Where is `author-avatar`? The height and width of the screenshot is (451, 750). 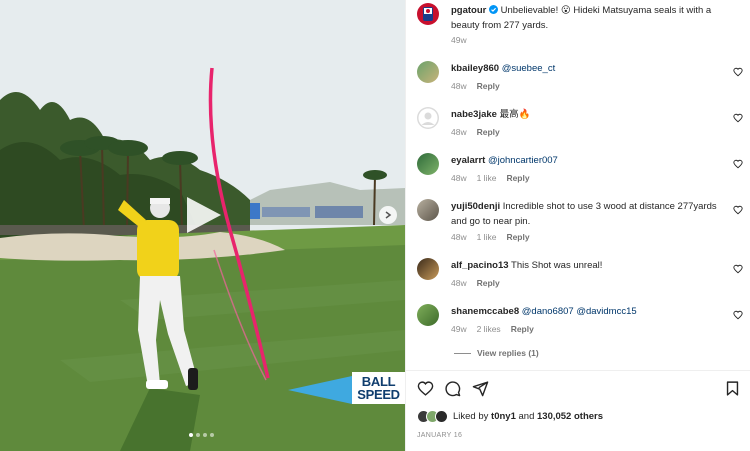
author-avatar is located at coordinates (428, 14).